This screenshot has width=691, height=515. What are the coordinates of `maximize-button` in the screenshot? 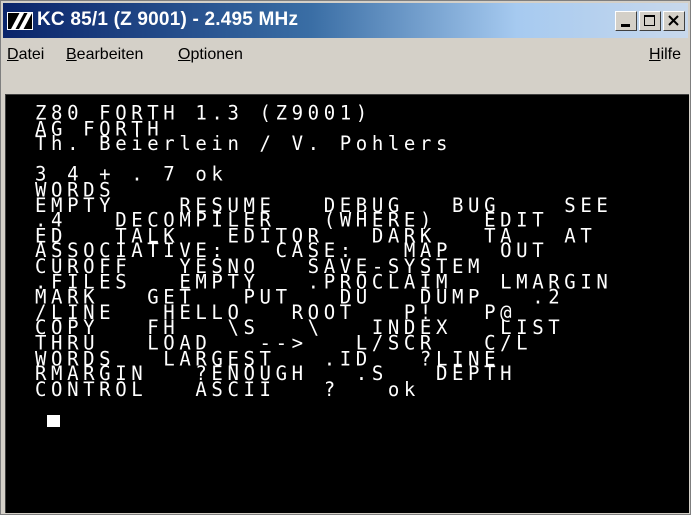 It's located at (650, 21).